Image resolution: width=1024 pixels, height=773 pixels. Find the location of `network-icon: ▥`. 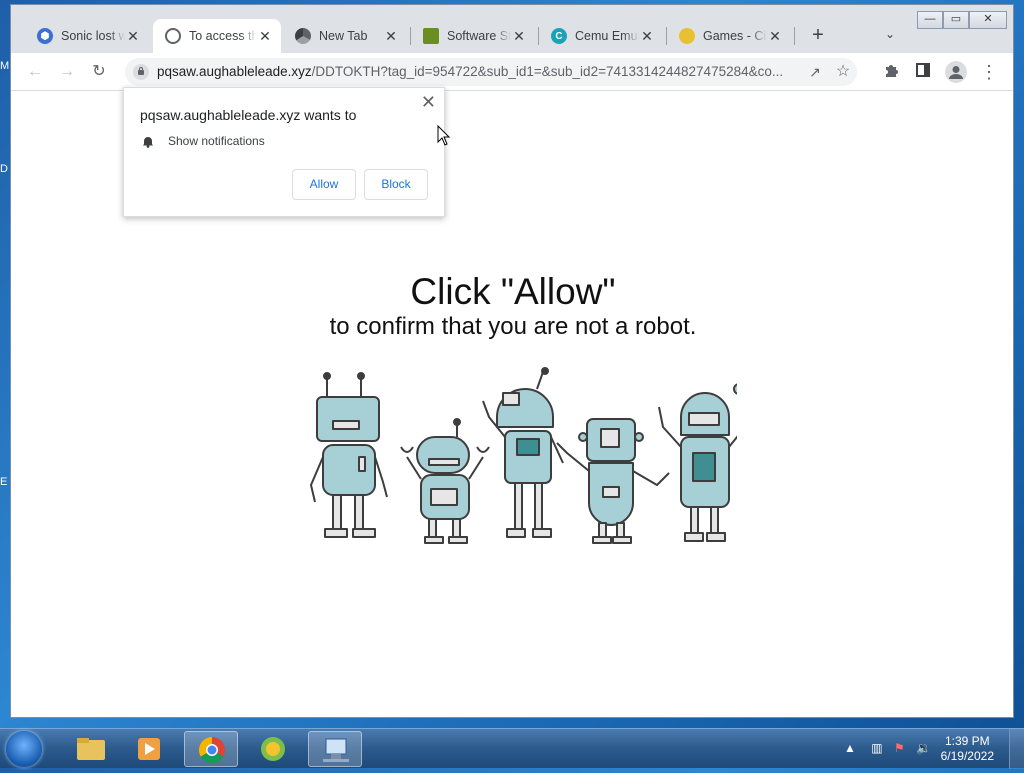

network-icon: ▥ is located at coordinates (876, 748).